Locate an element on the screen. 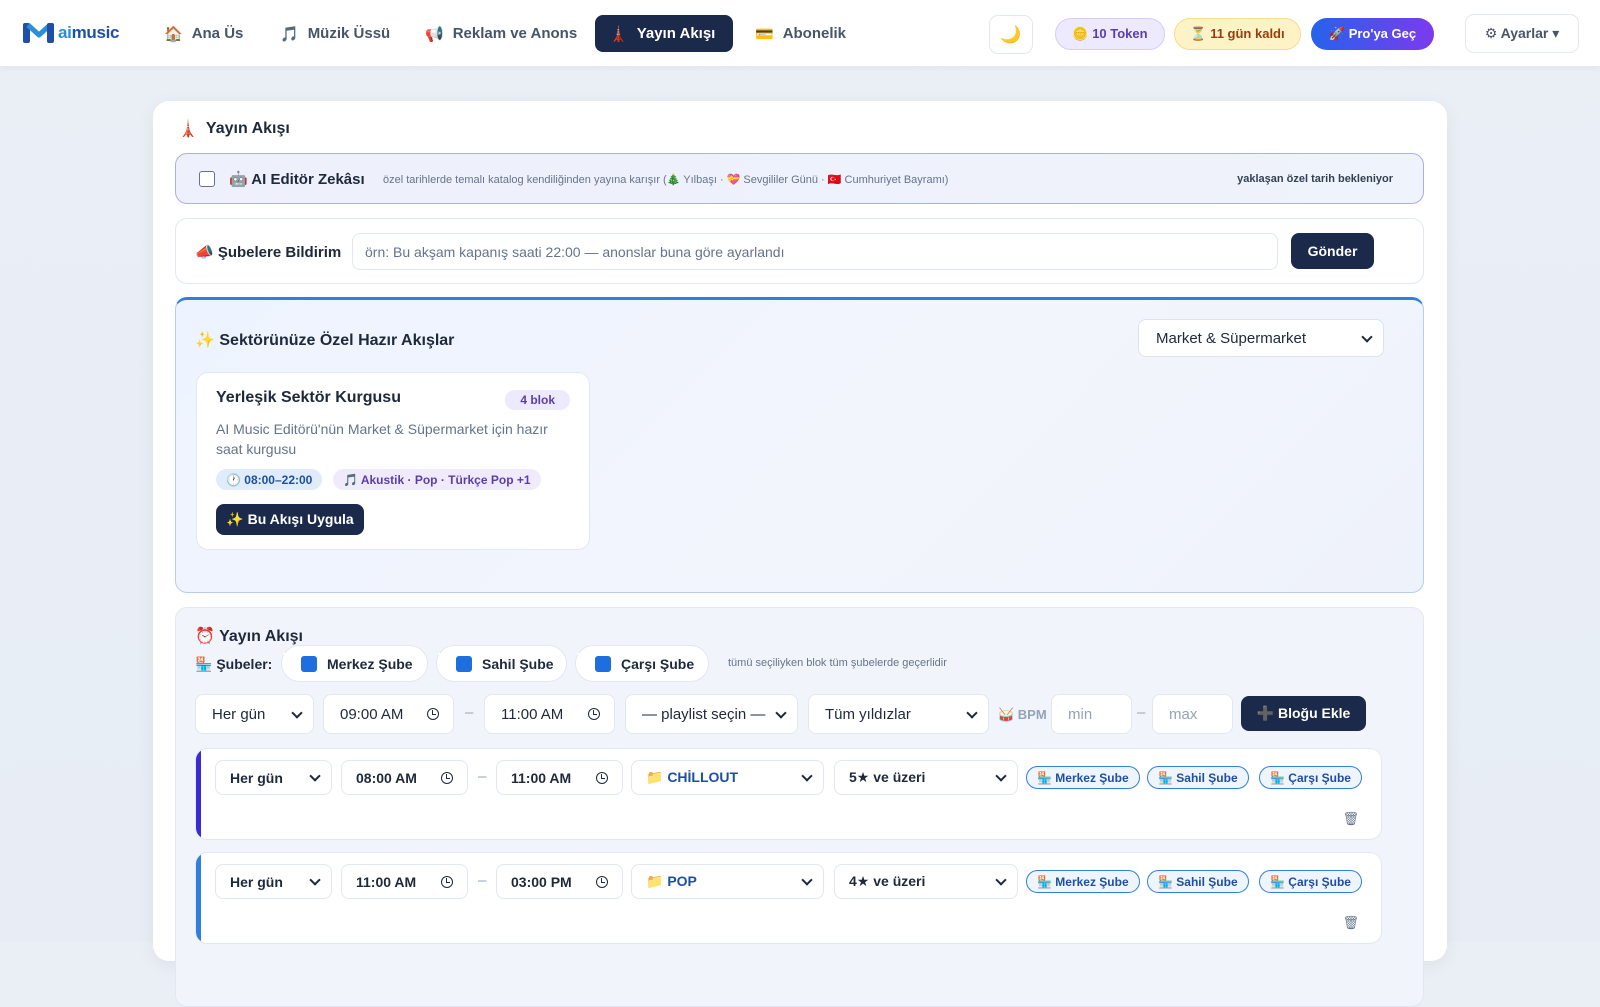 The width and height of the screenshot is (1600, 1007). credit-card-icon: 💳 is located at coordinates (764, 34).